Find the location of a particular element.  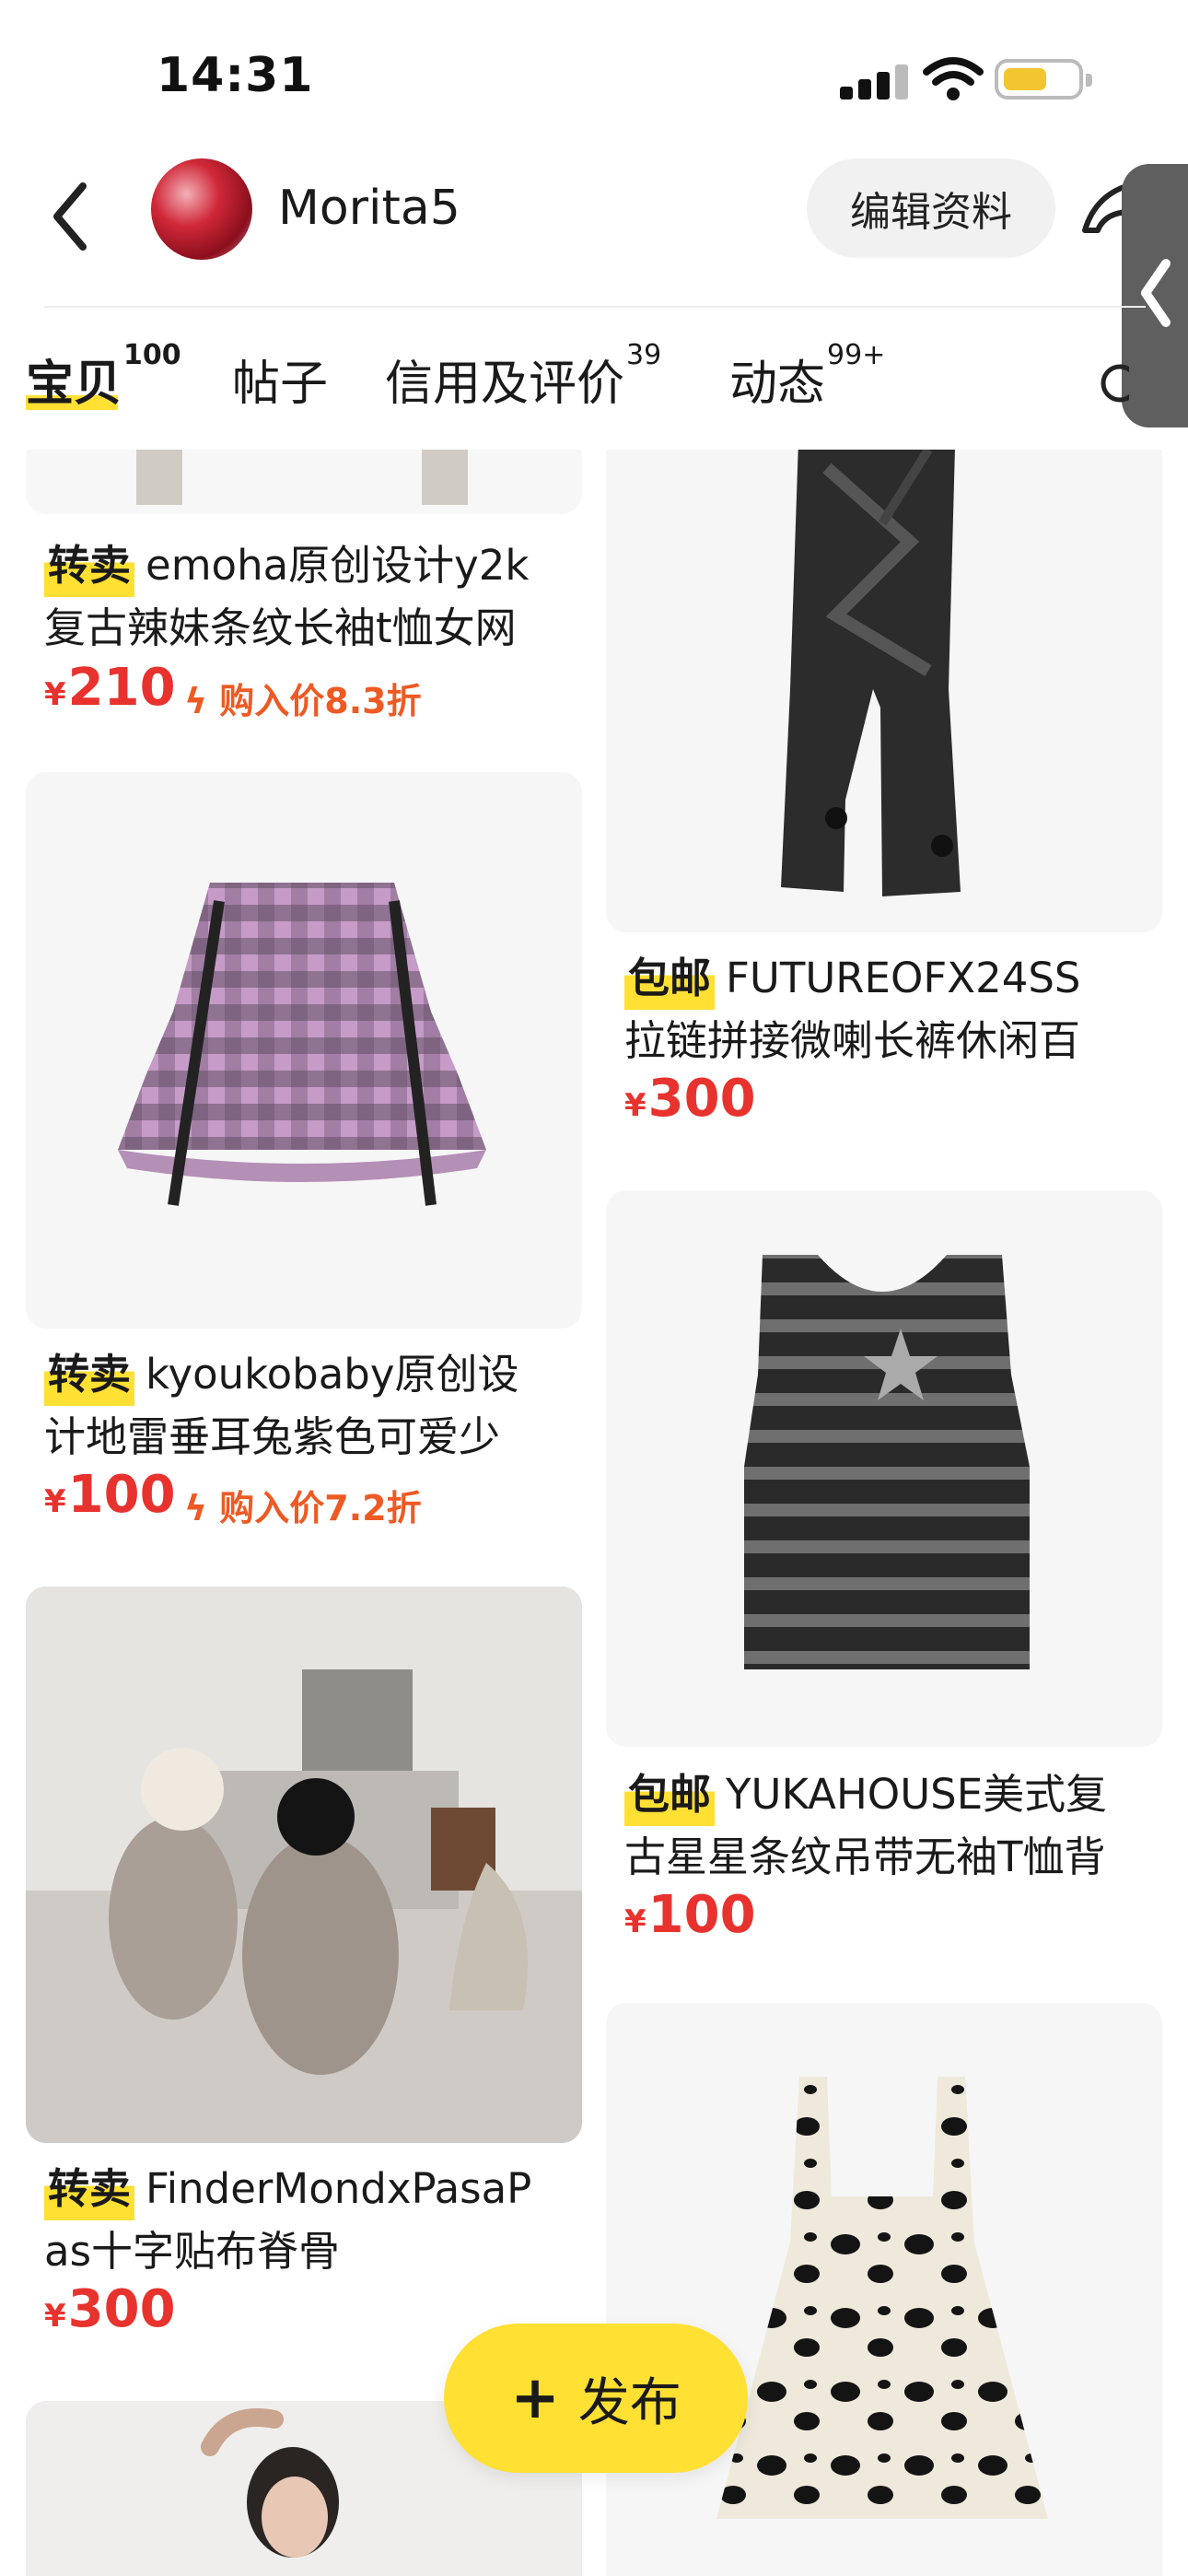

purple-plaid-skirt-photo is located at coordinates (302, 1044).